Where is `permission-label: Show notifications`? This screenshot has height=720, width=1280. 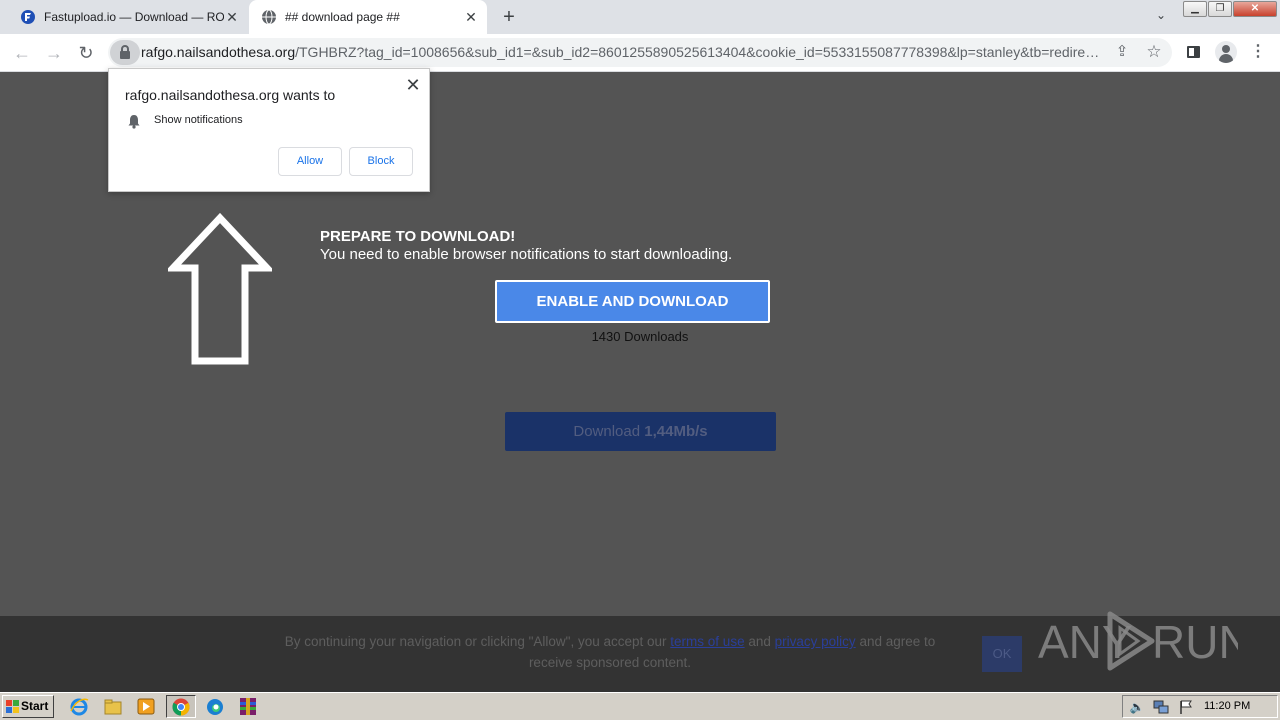 permission-label: Show notifications is located at coordinates (198, 120).